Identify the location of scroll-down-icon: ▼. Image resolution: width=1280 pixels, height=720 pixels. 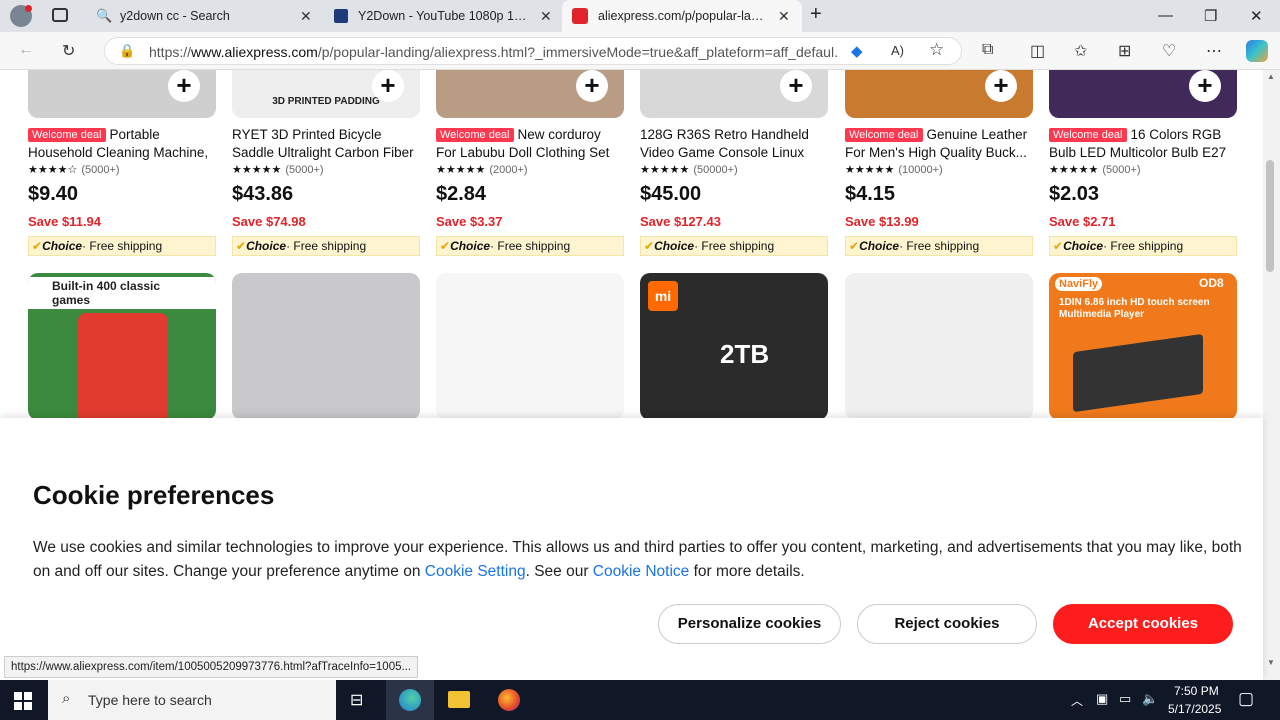
(1271, 662).